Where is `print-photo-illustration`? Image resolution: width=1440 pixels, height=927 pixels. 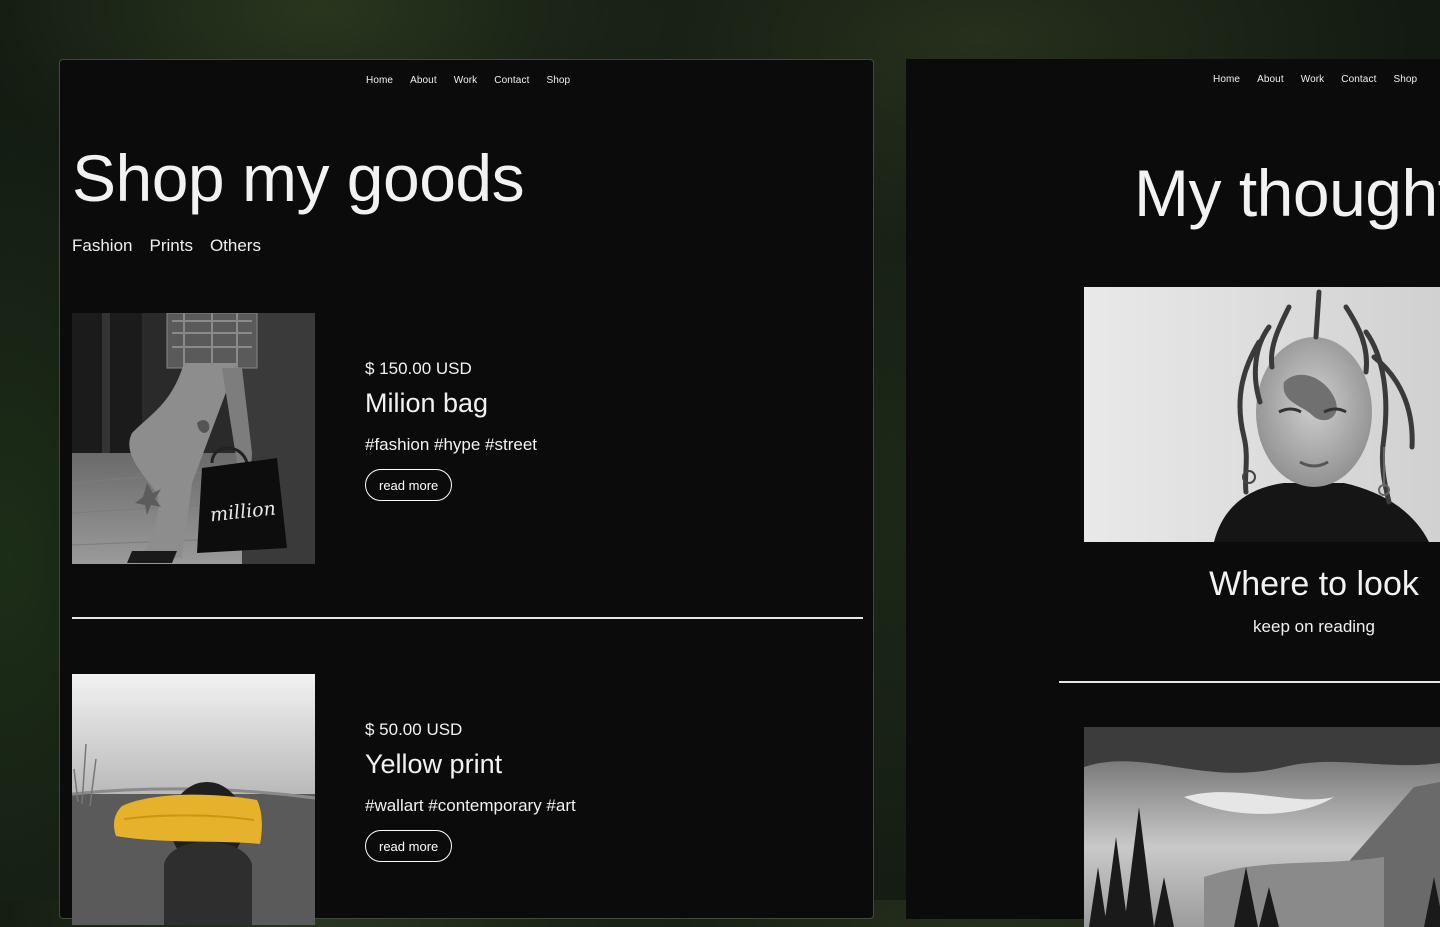 print-photo-illustration is located at coordinates (193, 799).